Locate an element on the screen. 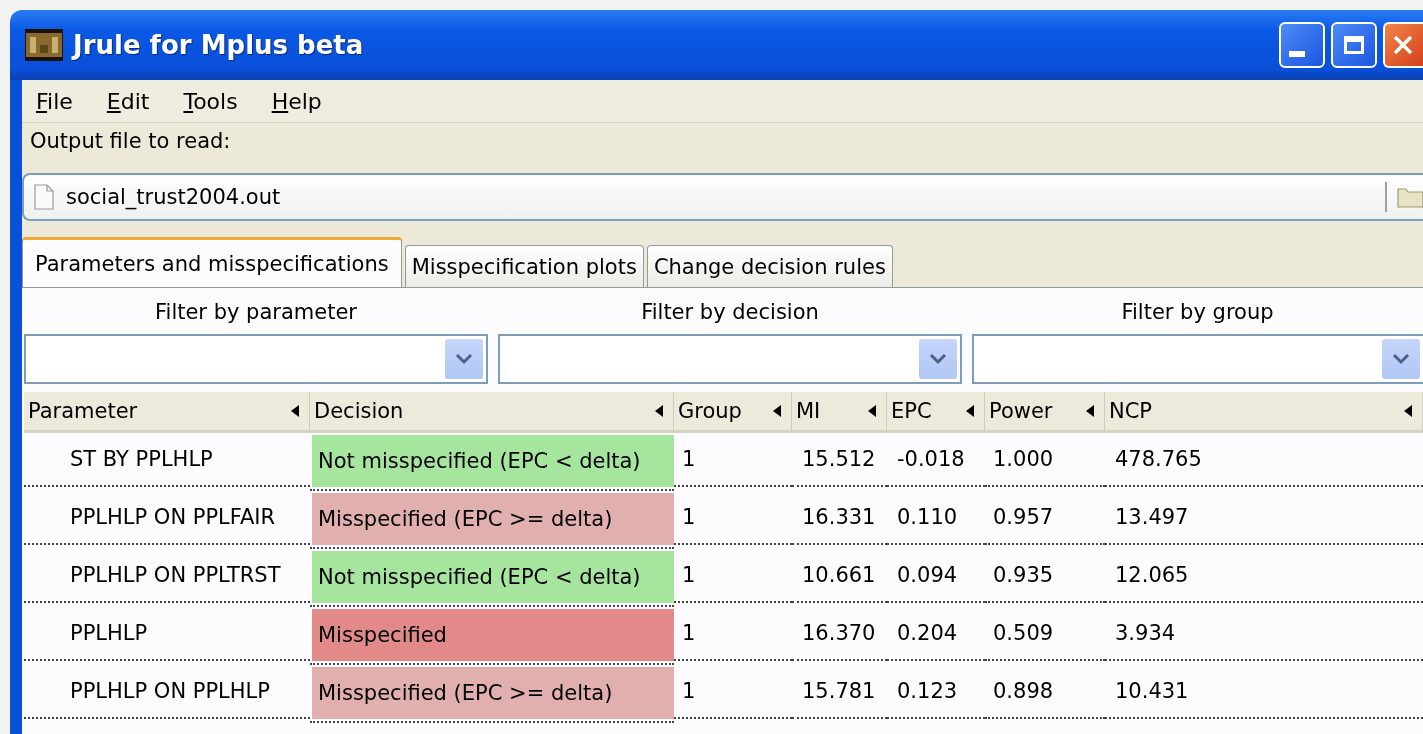 Image resolution: width=1423 pixels, height=734 pixels. power-cell: 0.509 is located at coordinates (1023, 633).